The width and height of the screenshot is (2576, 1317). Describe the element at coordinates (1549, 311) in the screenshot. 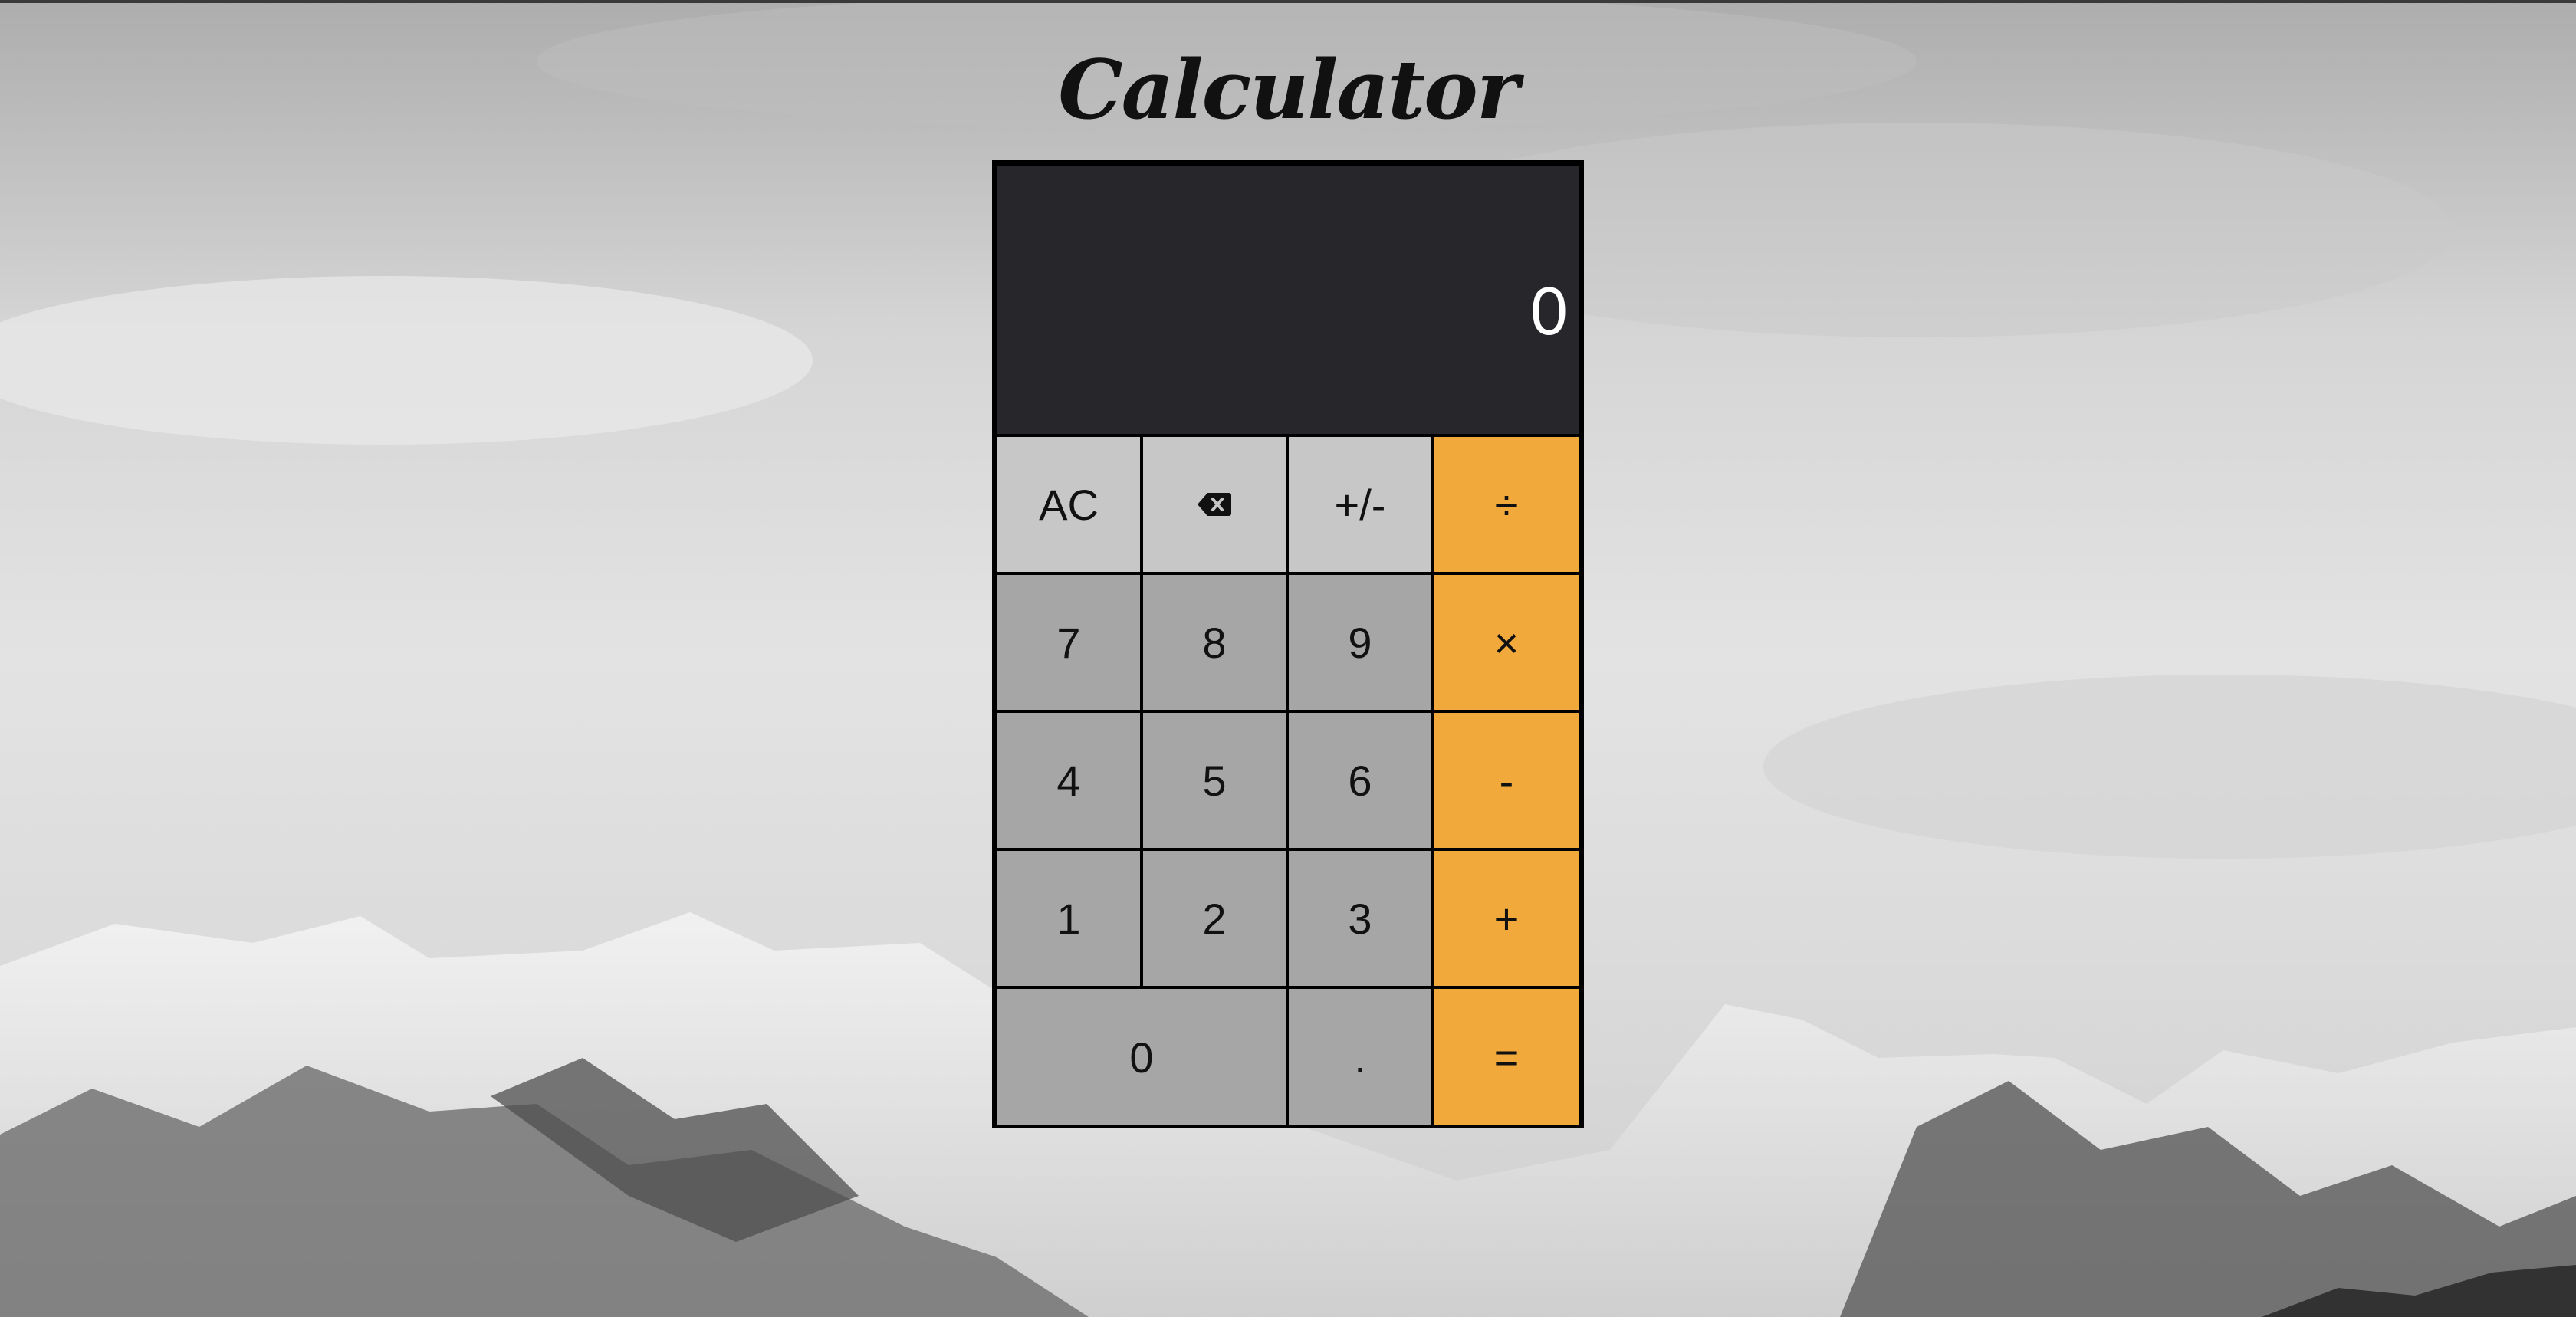

I see `display-value: 0` at that location.